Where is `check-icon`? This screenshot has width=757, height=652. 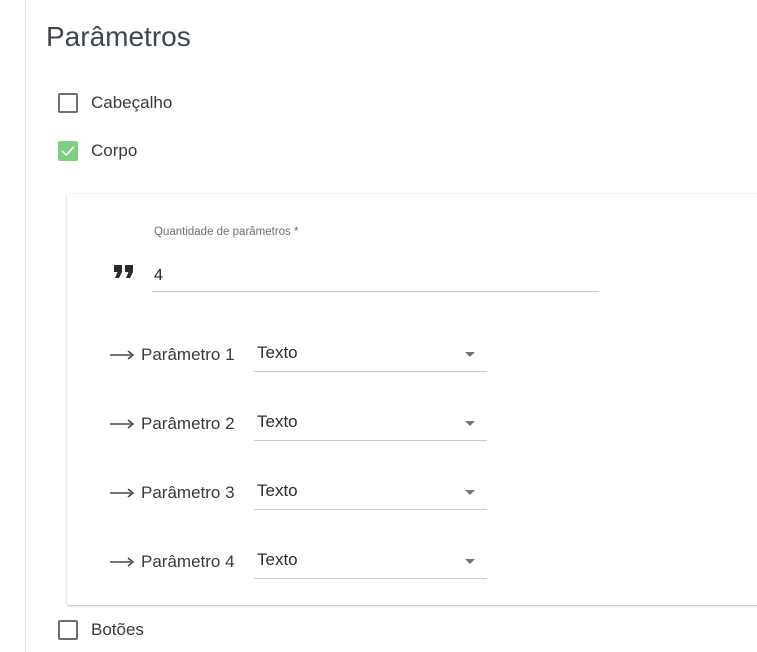
check-icon is located at coordinates (68, 151).